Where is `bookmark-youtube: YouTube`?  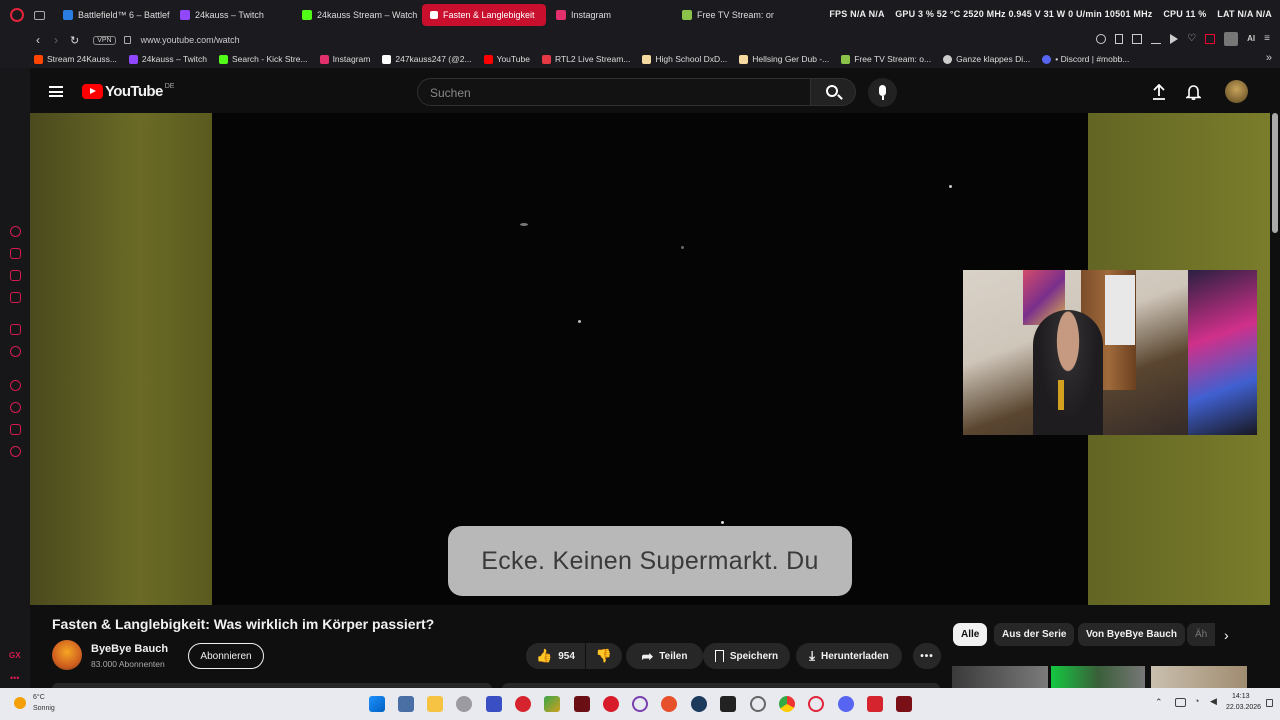 bookmark-youtube: YouTube is located at coordinates (506, 59).